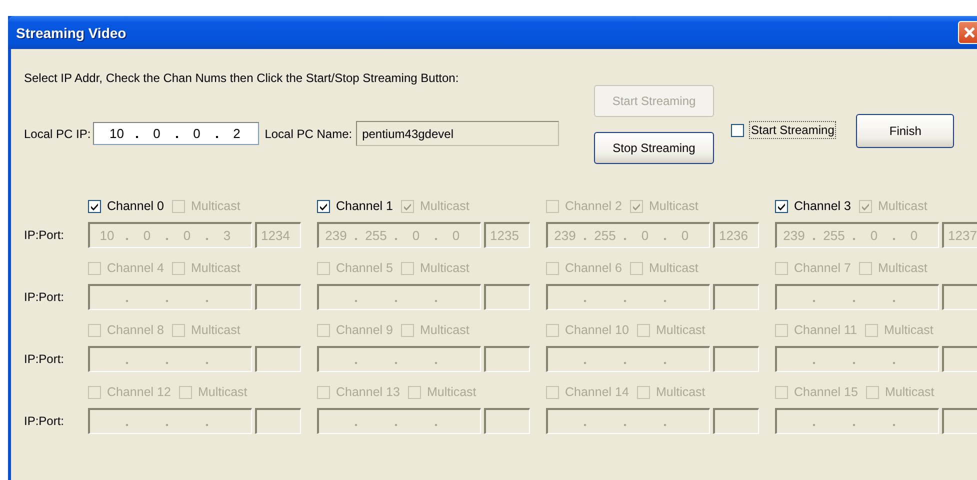  What do you see at coordinates (458, 133) in the screenshot?
I see `name-field: pentium43gdevel` at bounding box center [458, 133].